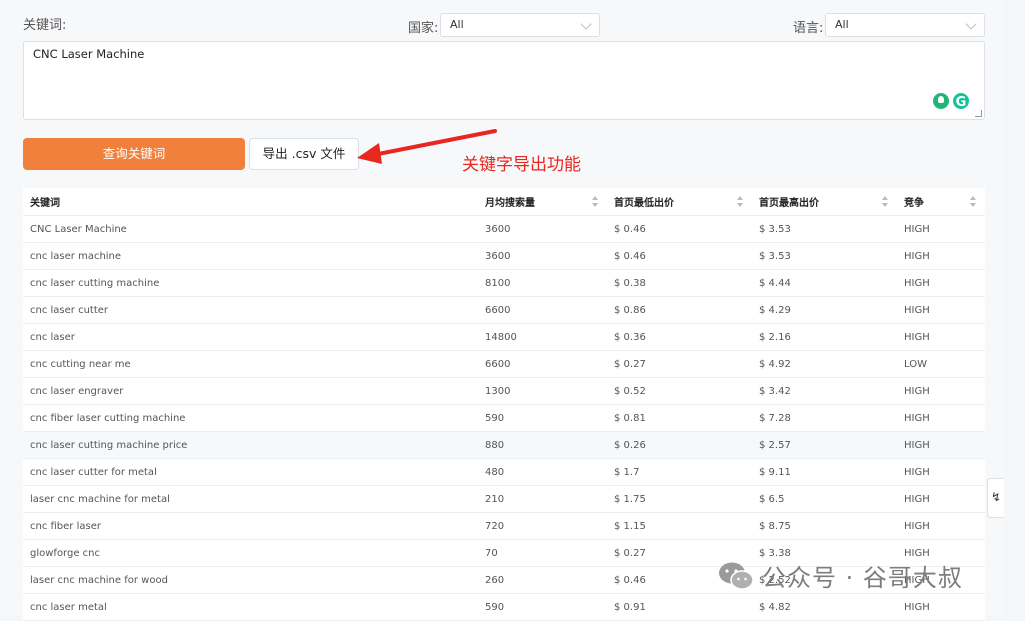 The height and width of the screenshot is (621, 1025). Describe the element at coordinates (250, 445) in the screenshot. I see `table-cell: cnc laser cutting machine price` at that location.